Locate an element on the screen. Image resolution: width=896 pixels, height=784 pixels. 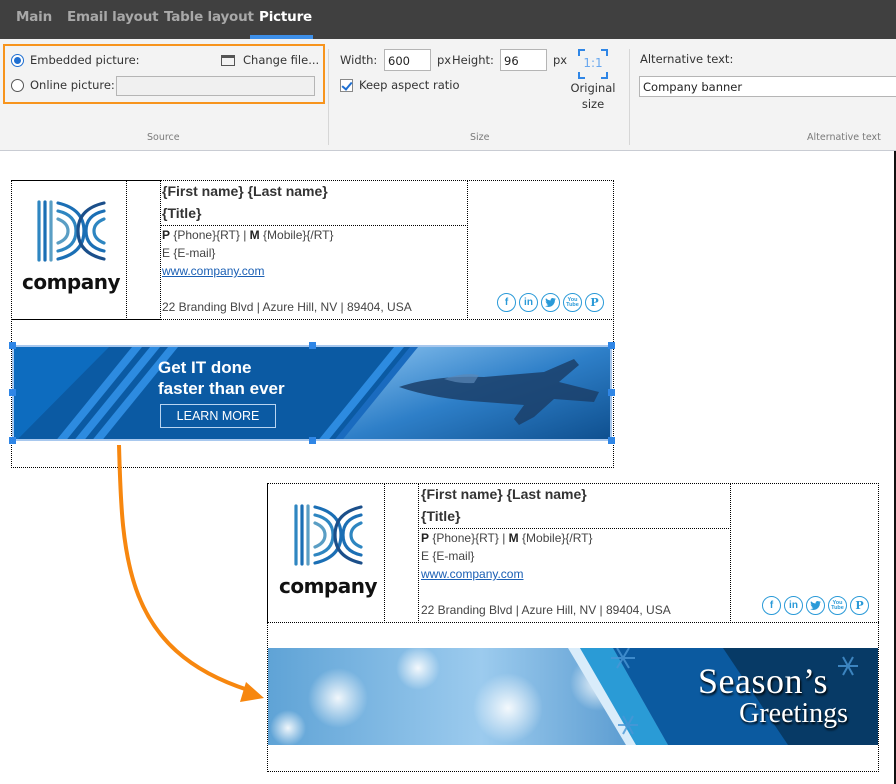
checkmark-icon is located at coordinates (346, 85).